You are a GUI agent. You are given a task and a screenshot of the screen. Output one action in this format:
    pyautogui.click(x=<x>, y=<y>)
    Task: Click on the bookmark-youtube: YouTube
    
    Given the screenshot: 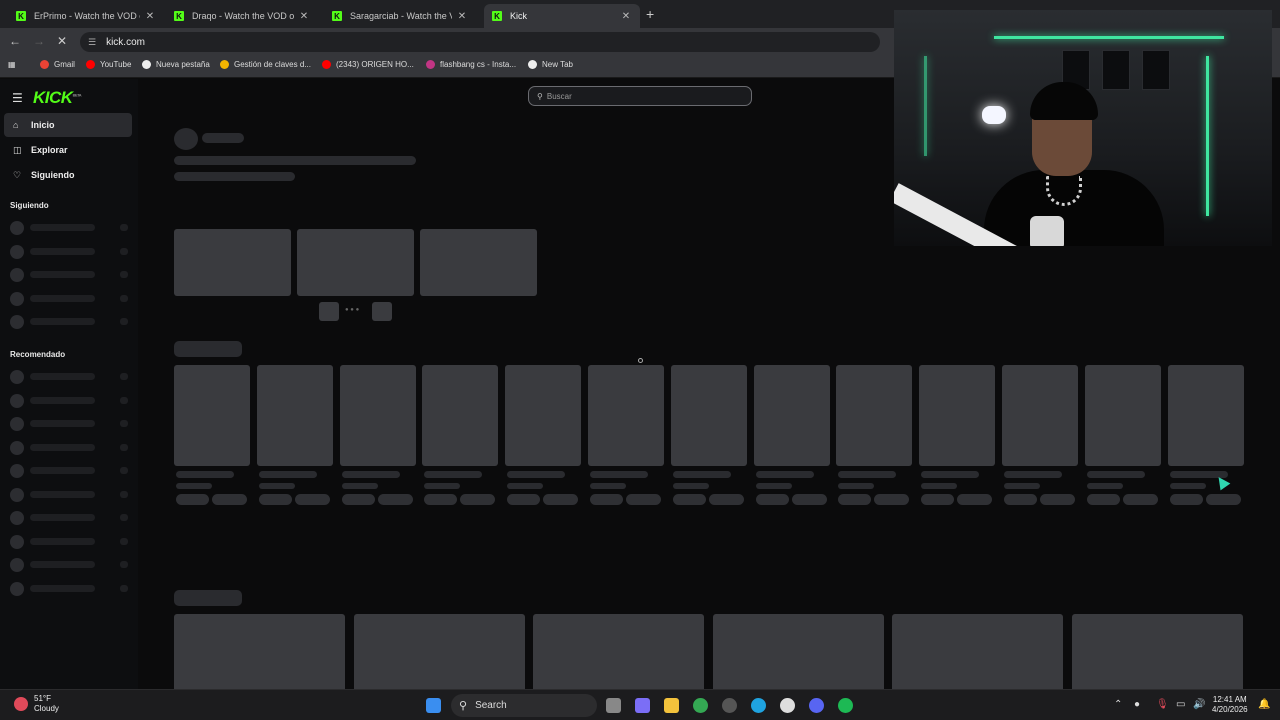 What is the action you would take?
    pyautogui.click(x=108, y=64)
    